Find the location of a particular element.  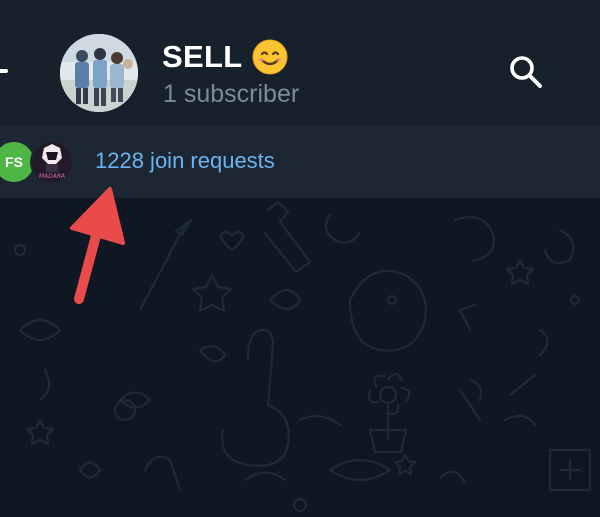

join-requests-link: 1228 join requests is located at coordinates (185, 161).